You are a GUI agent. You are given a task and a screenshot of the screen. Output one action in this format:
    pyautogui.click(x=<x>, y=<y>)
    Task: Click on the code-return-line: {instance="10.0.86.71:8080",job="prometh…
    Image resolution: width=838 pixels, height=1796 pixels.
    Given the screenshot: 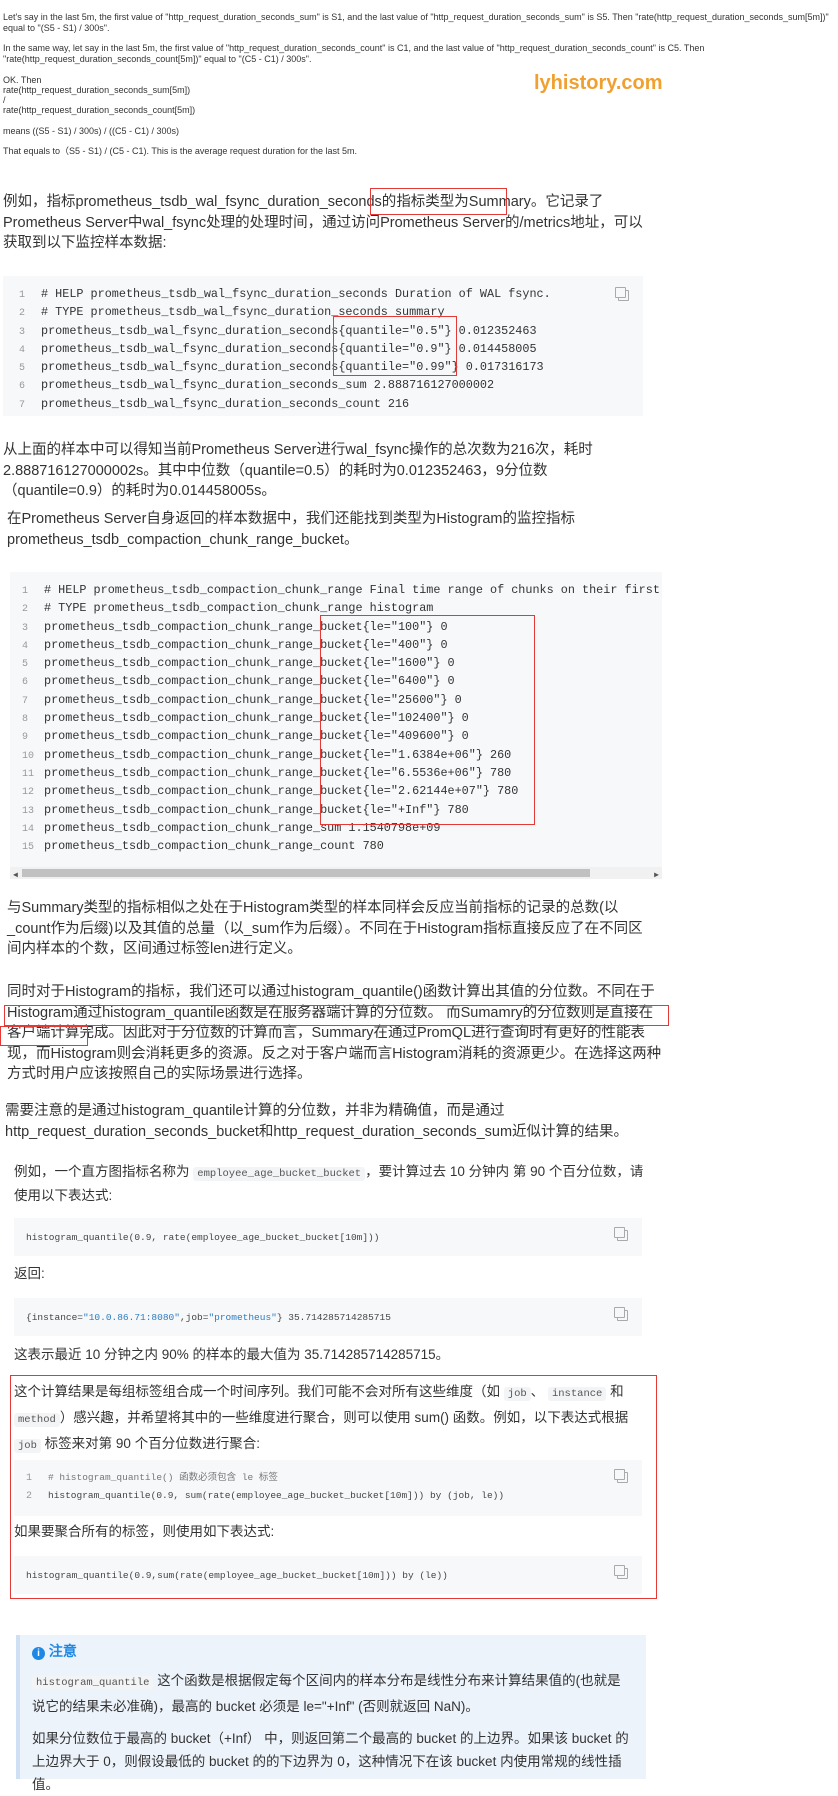 What is the action you would take?
    pyautogui.click(x=208, y=1318)
    